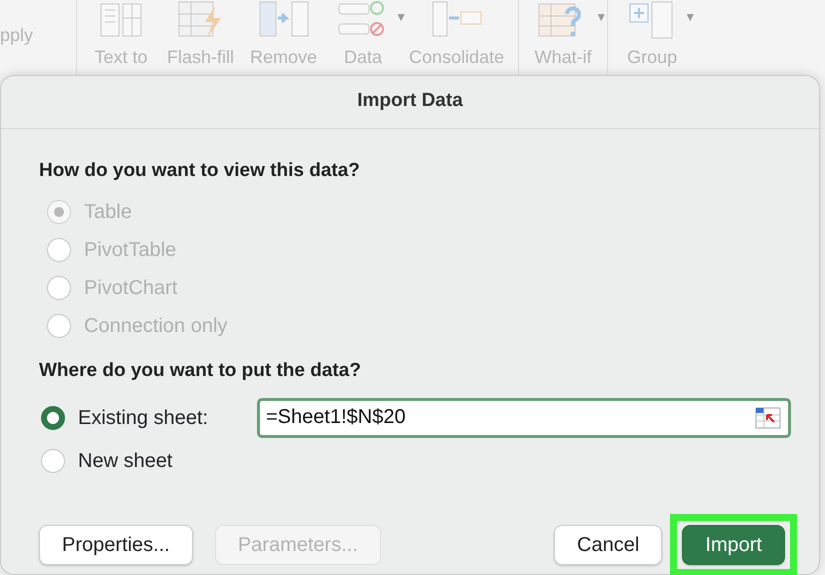 The image size is (825, 575). I want to click on ribbon-button: Flash-fill, so click(200, 35).